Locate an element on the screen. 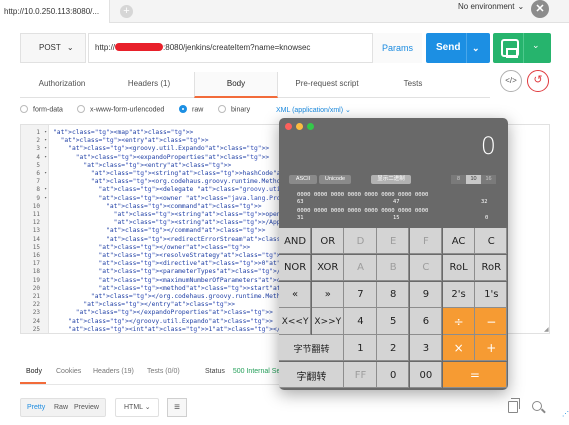  window-zoom-icon is located at coordinates (310, 126).